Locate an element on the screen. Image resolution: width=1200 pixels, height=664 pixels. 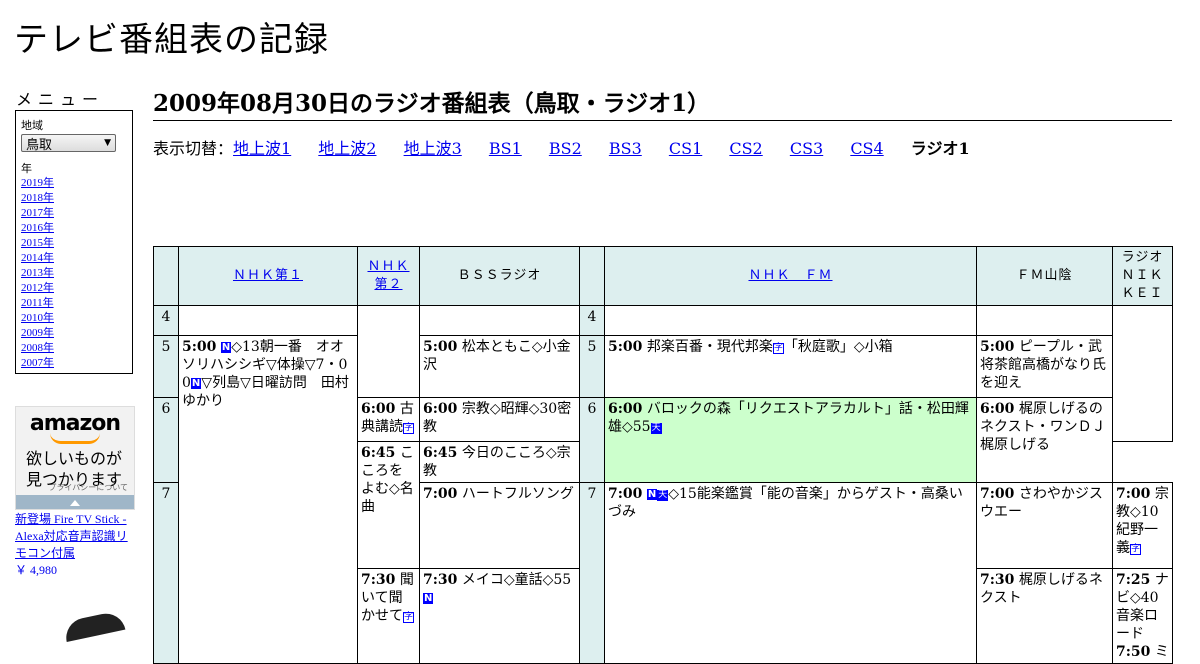
ad-product-link: 新登場 Fire TV Stick - Alexa対応音声認識リモコン付属 is located at coordinates (71, 536).